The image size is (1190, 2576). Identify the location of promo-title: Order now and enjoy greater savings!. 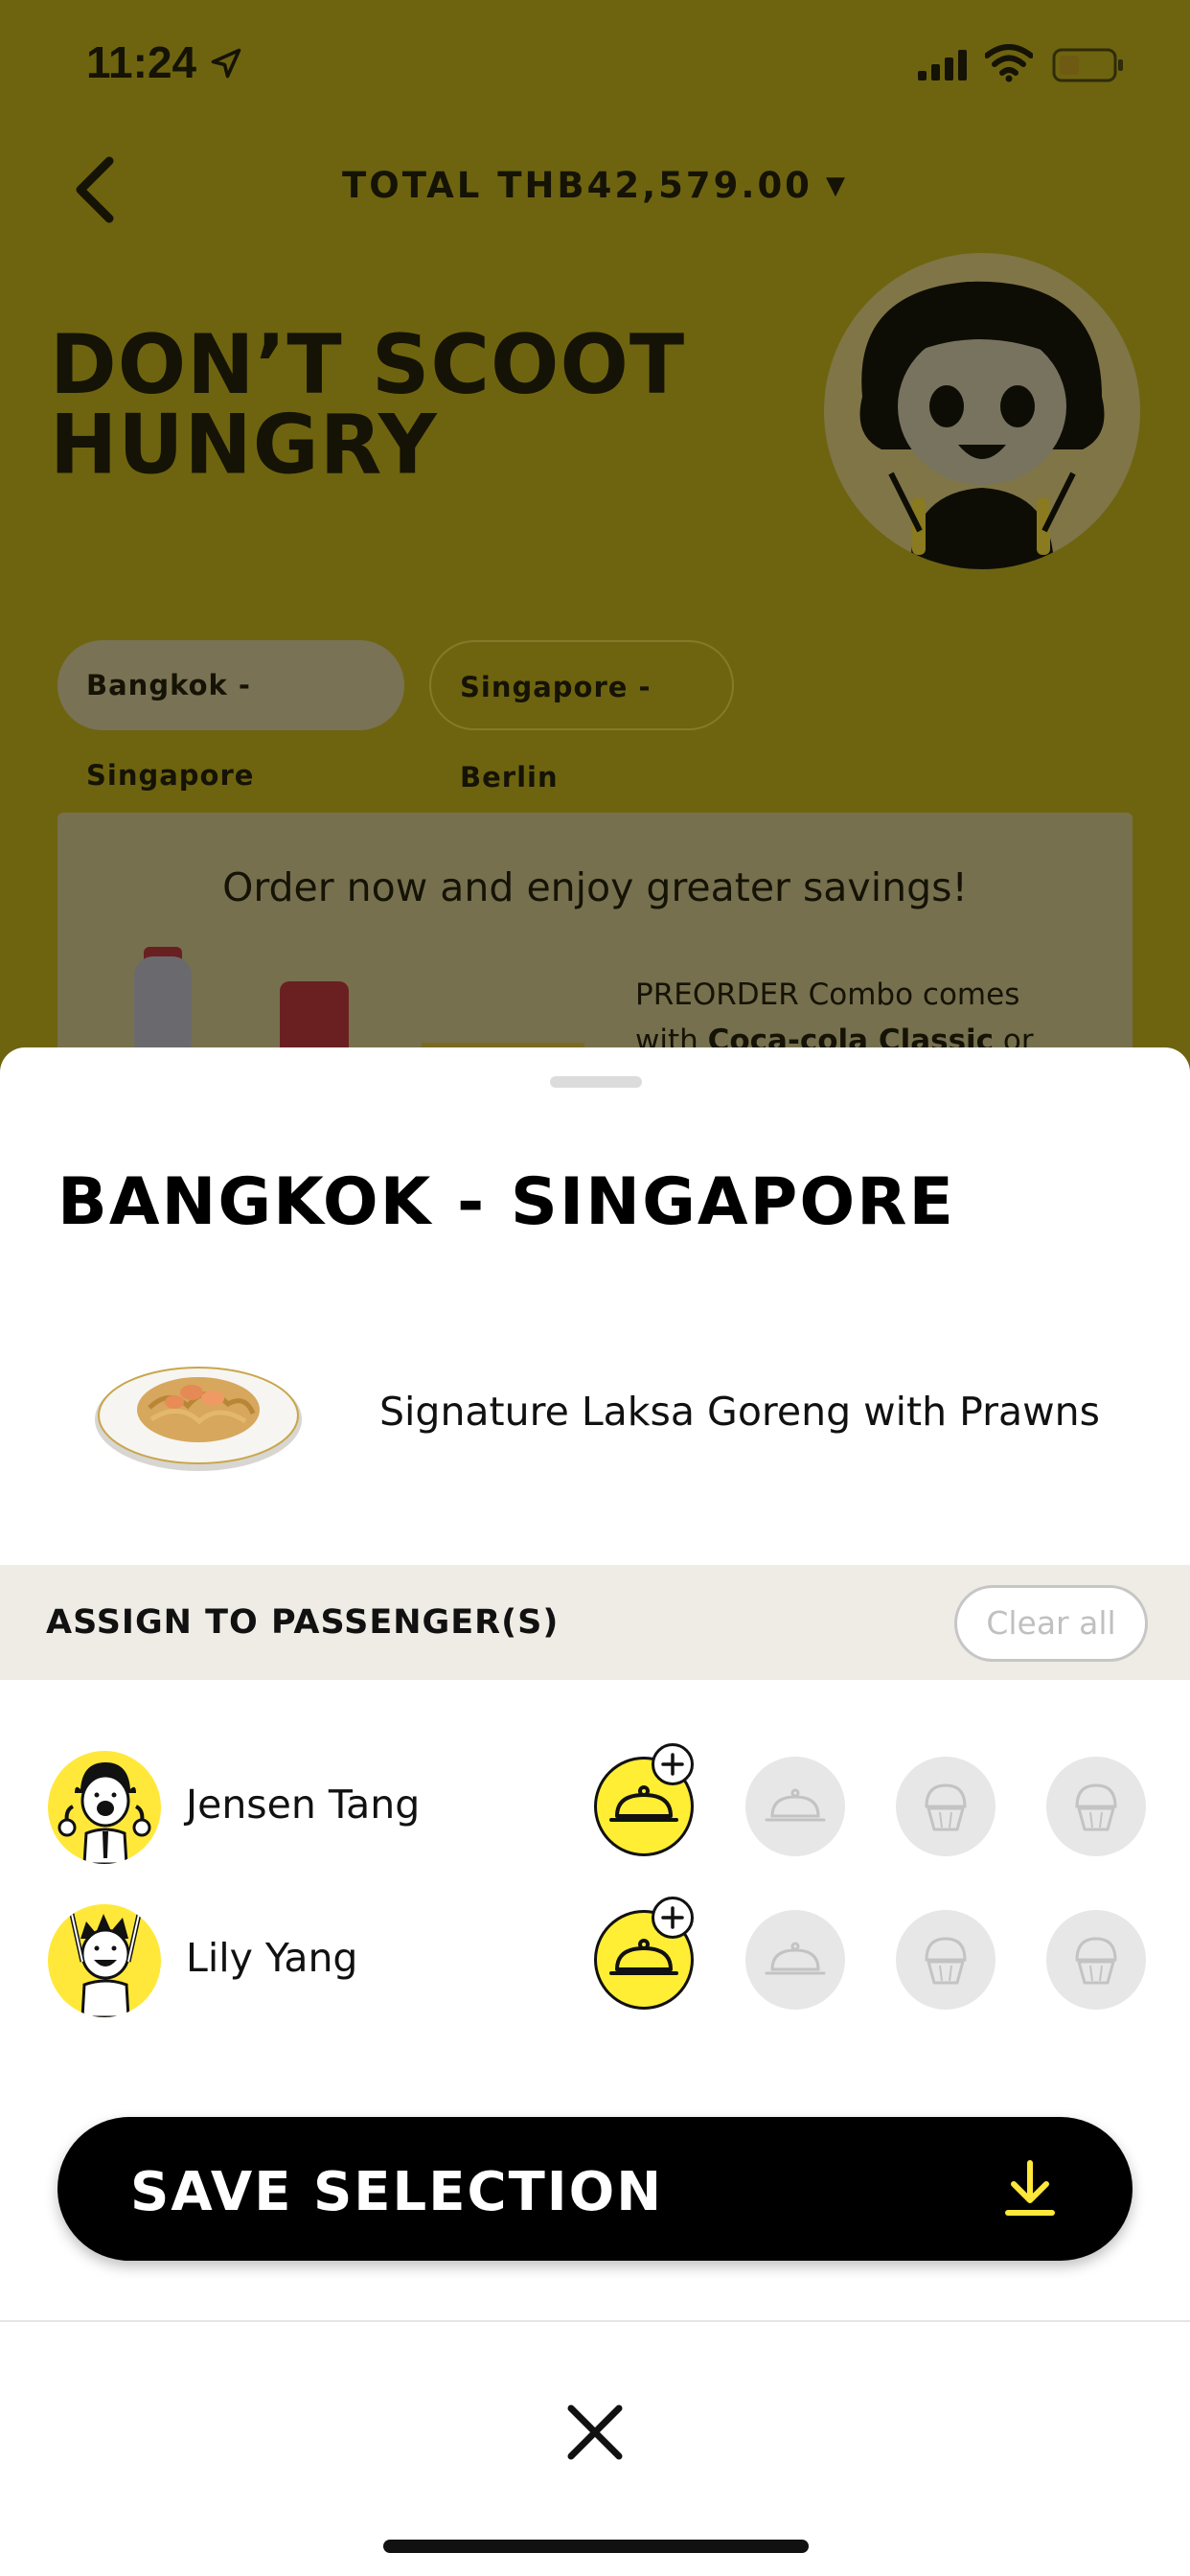
(595, 887).